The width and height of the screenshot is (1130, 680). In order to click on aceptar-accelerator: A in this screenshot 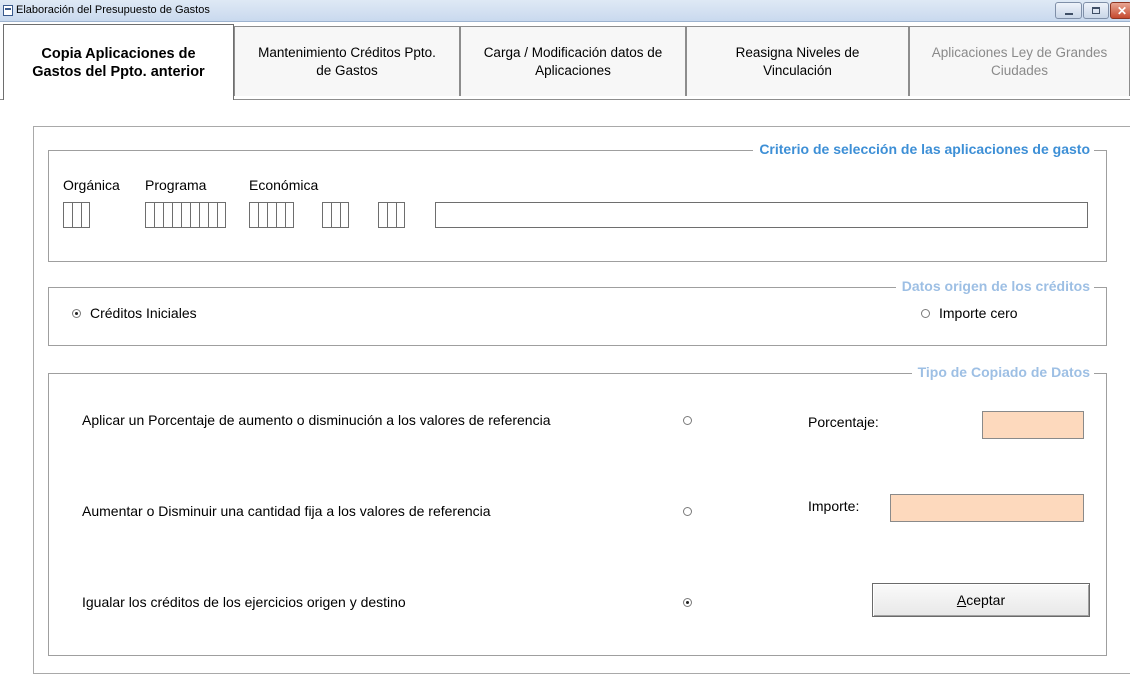, I will do `click(961, 600)`.